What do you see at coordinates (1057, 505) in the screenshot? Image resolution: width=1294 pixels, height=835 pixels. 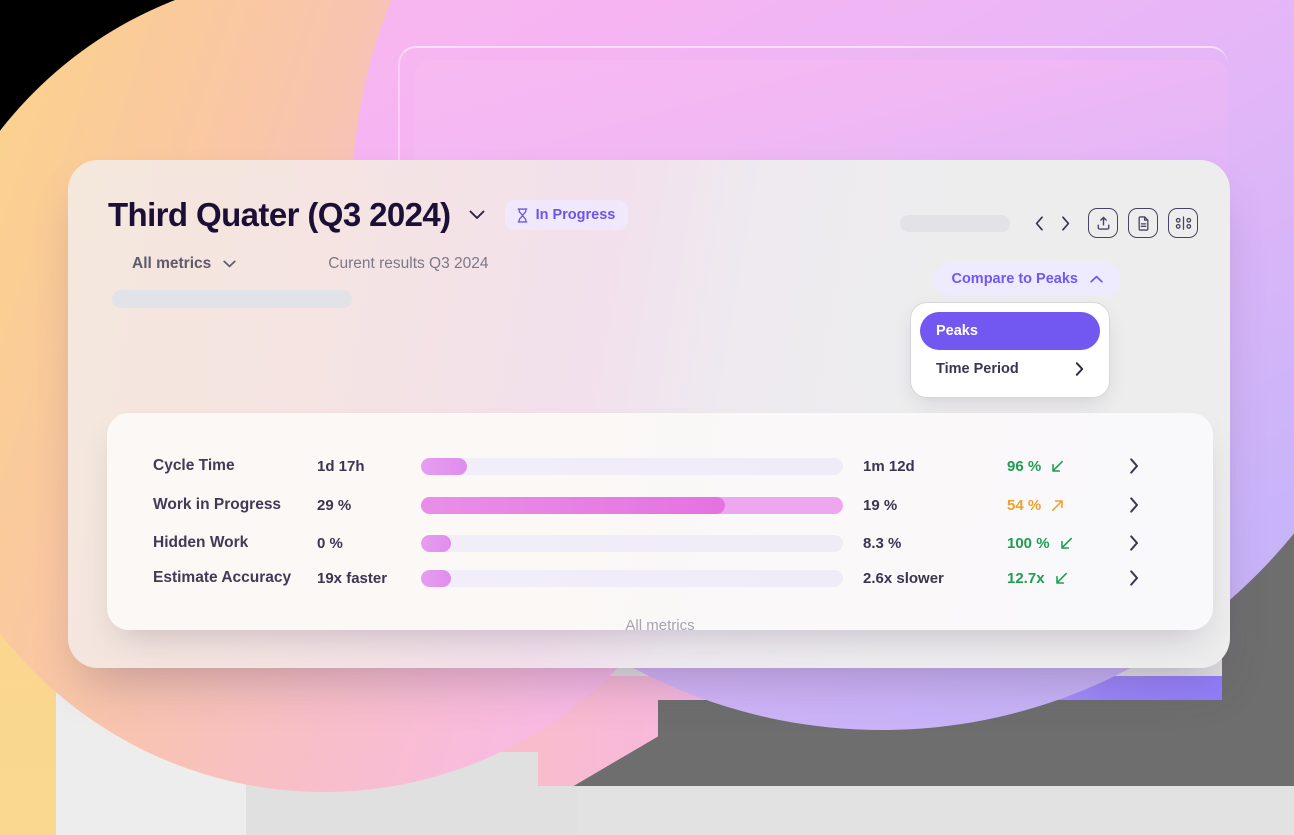 I see `arrow-up-right-icon` at bounding box center [1057, 505].